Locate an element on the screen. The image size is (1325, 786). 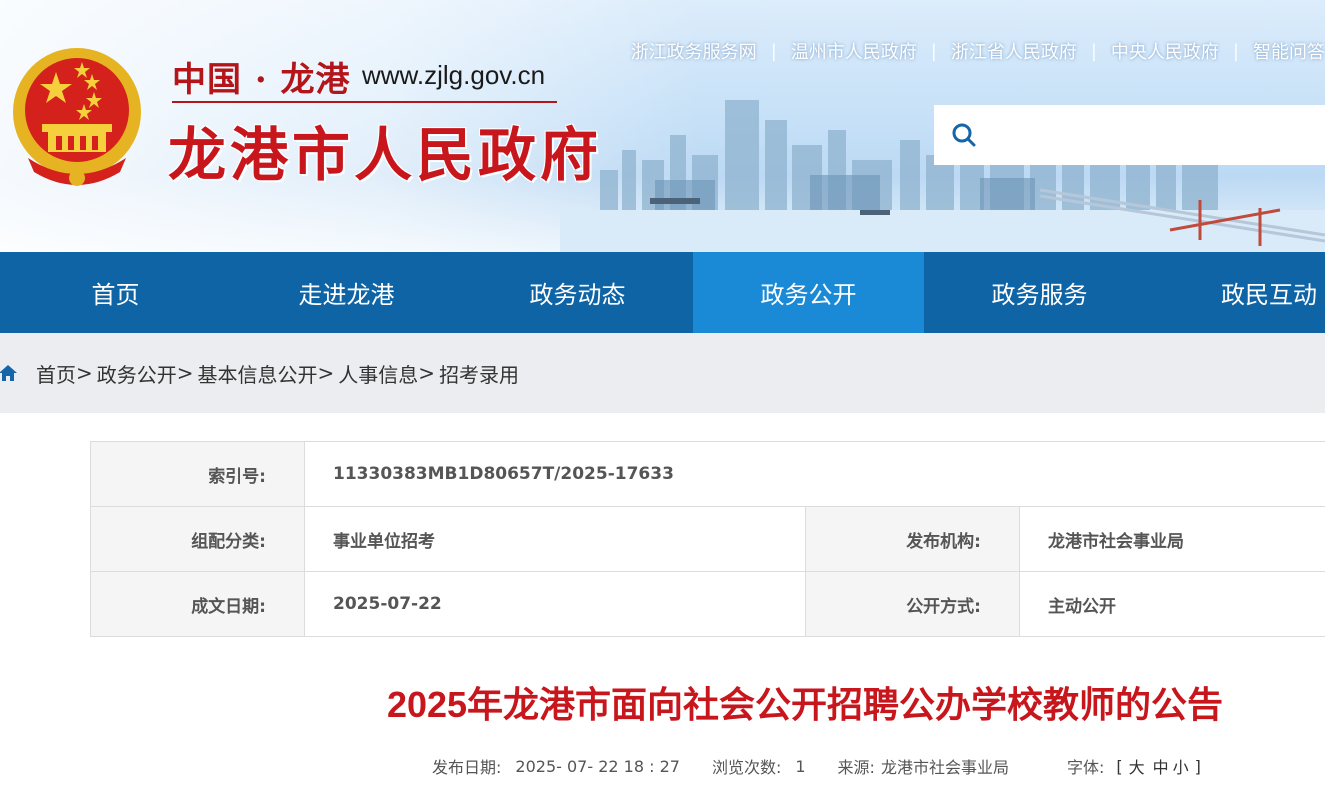
national-emblem-icon is located at coordinates (77, 117).